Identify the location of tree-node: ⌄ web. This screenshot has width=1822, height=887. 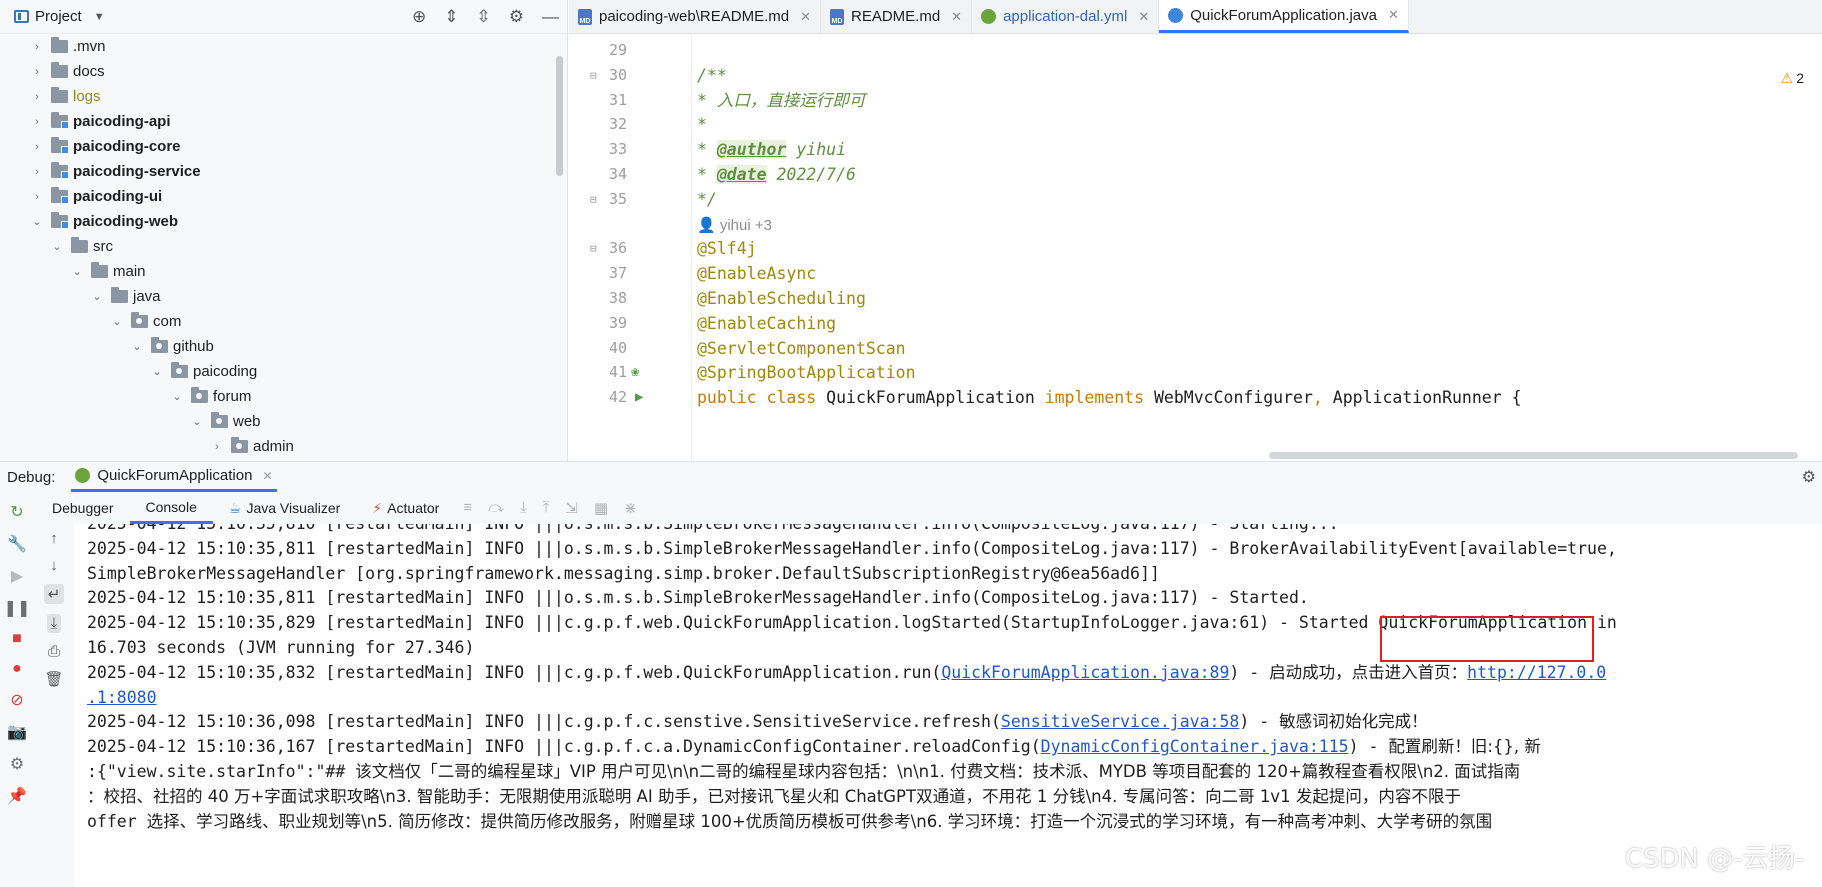
(283, 421).